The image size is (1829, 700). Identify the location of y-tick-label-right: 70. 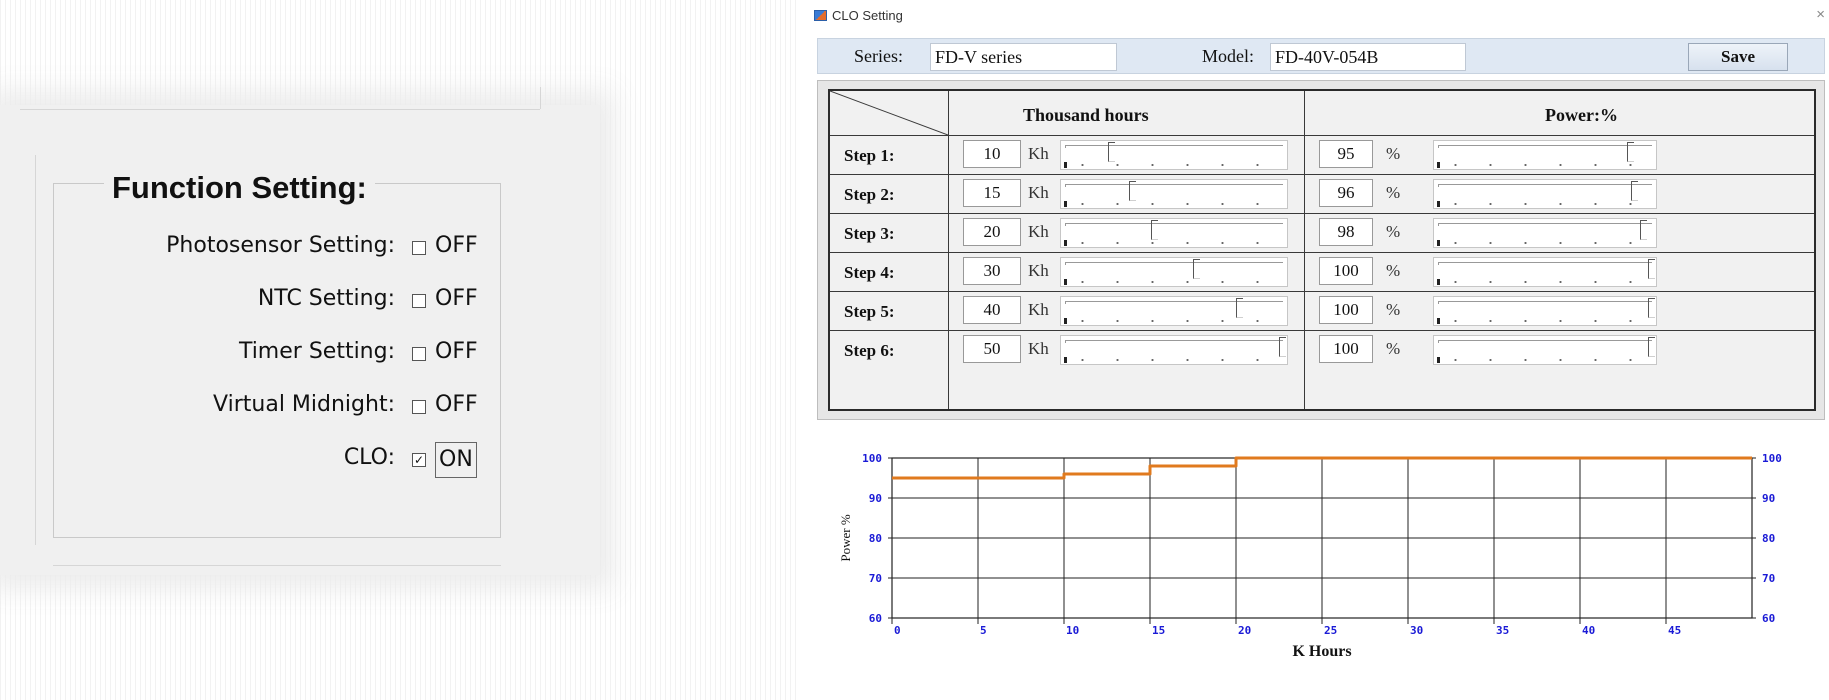
(1768, 578).